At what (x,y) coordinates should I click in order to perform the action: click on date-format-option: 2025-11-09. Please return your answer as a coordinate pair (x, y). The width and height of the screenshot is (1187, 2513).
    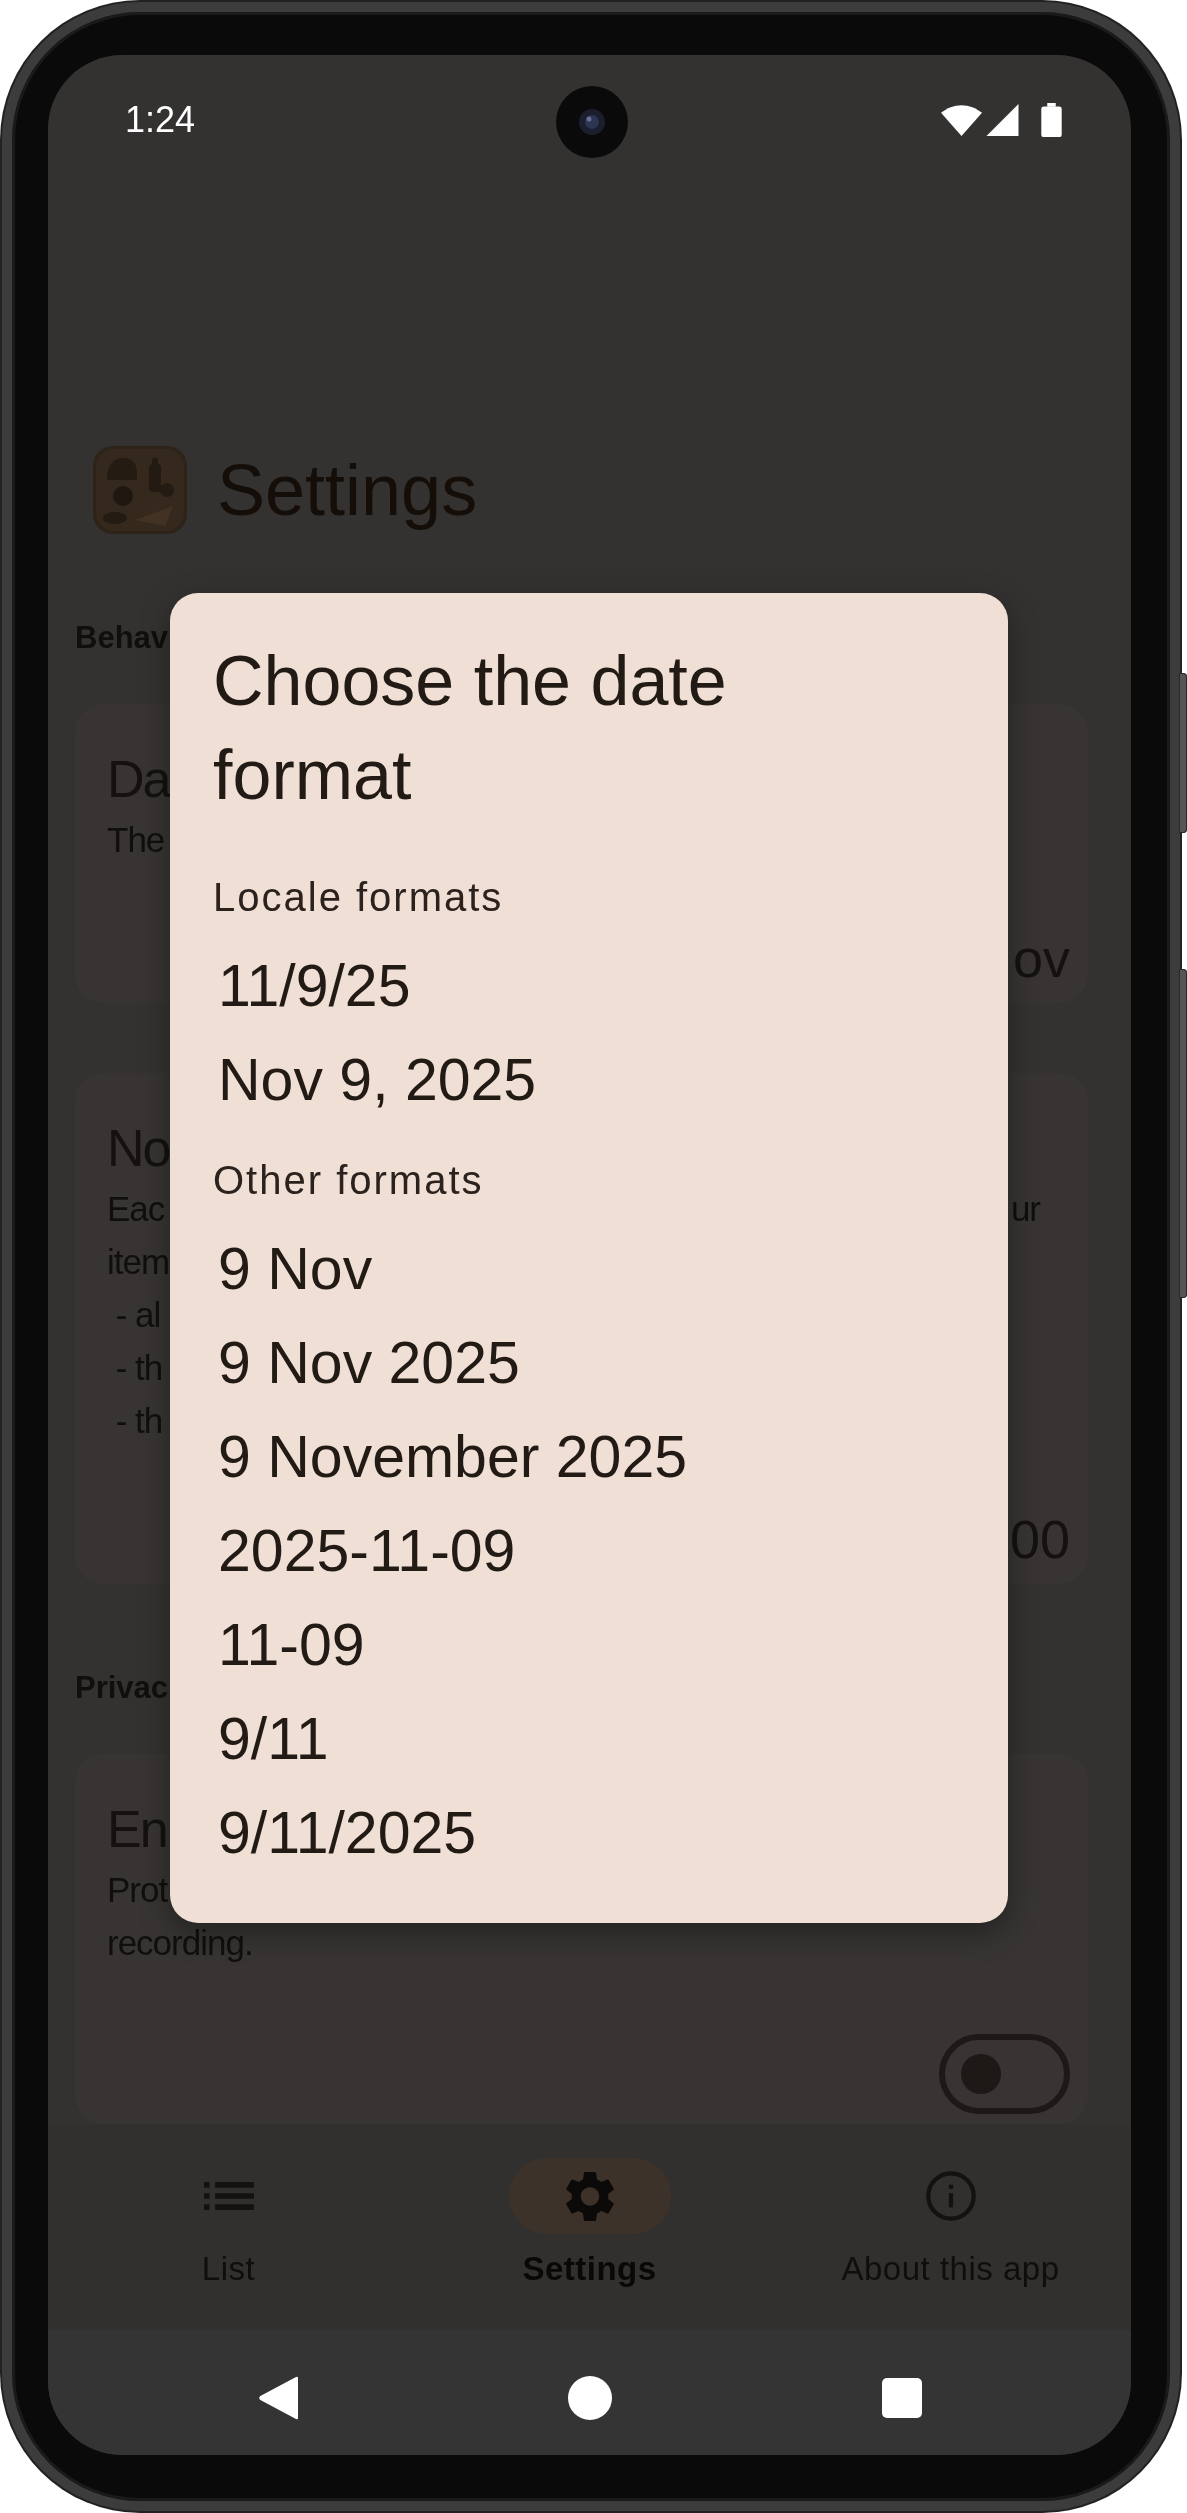
    Looking at the image, I should click on (589, 1551).